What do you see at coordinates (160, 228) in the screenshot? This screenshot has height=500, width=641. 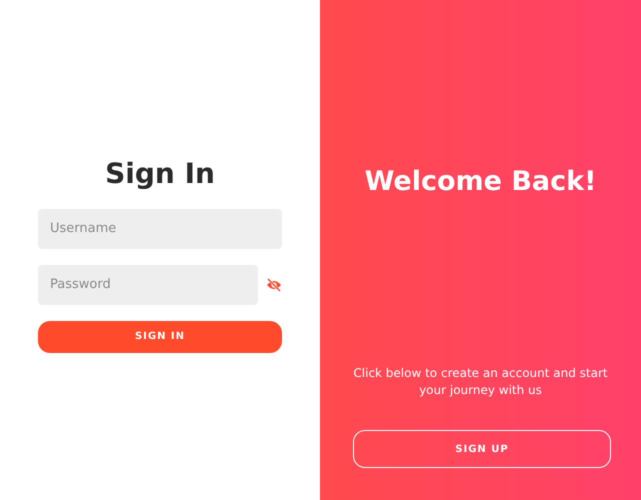 I see `username-field: Username` at bounding box center [160, 228].